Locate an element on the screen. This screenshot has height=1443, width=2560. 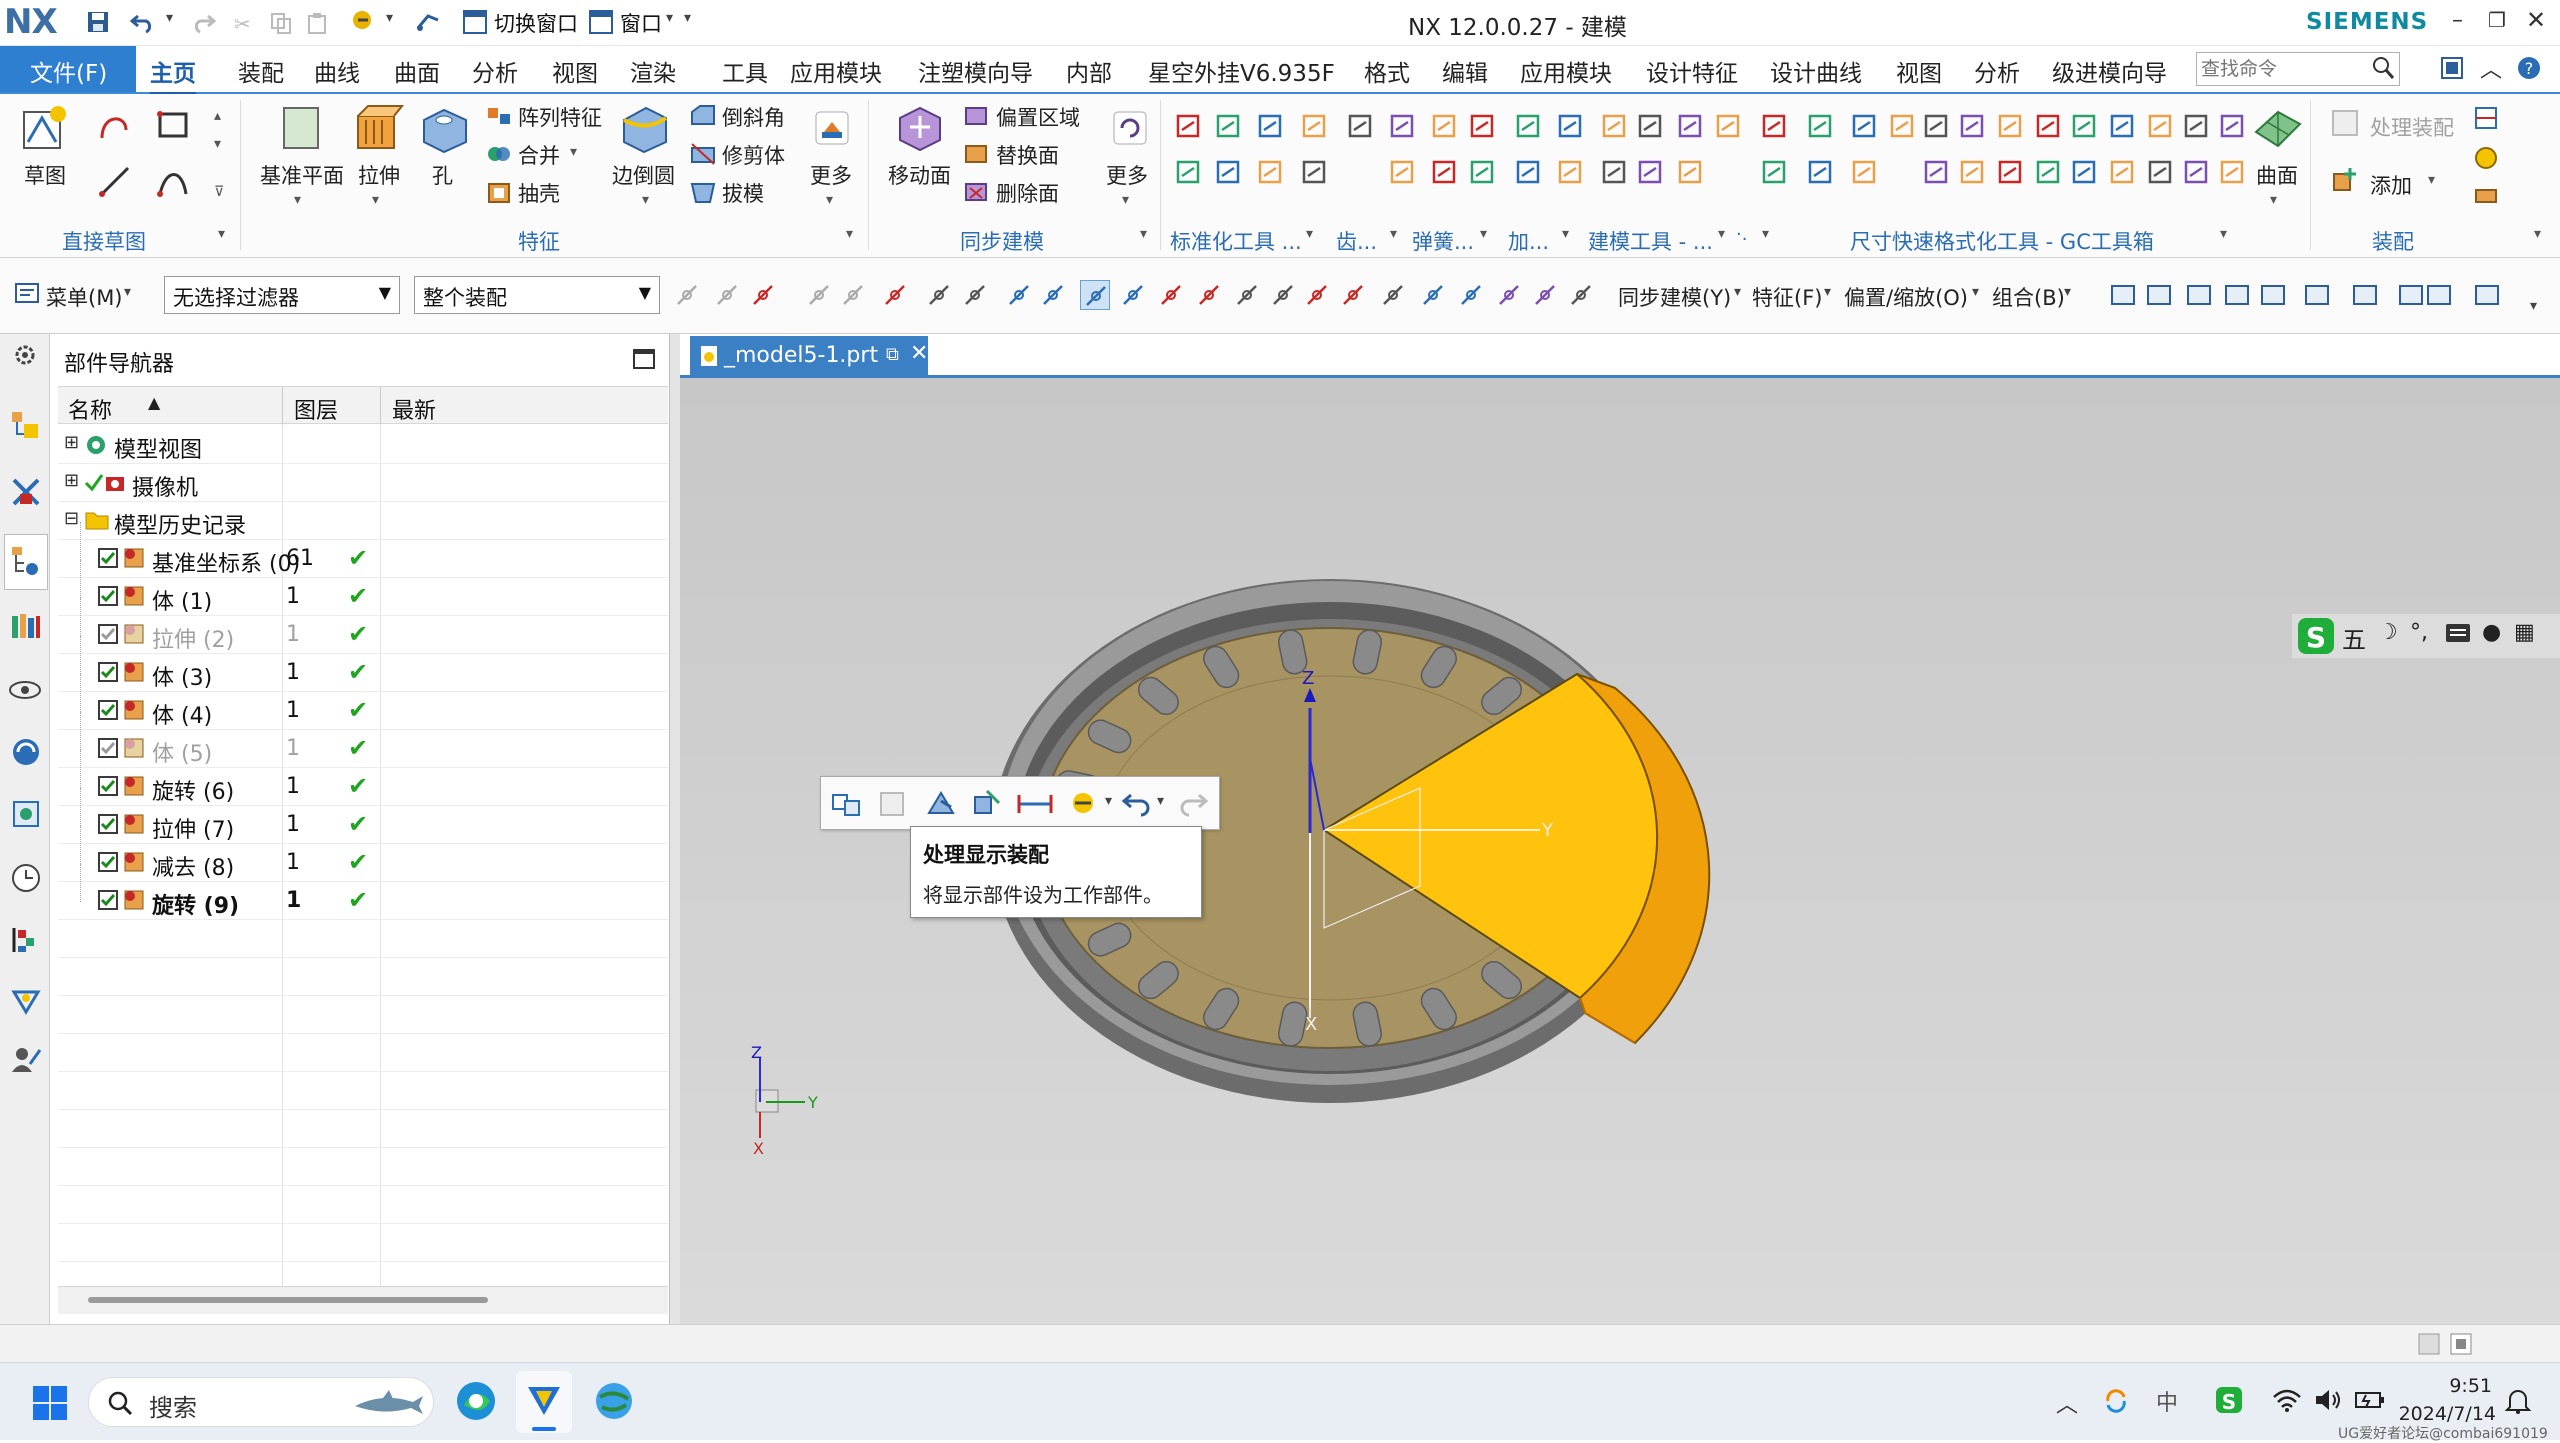
palette-icon is located at coordinates (26, 814).